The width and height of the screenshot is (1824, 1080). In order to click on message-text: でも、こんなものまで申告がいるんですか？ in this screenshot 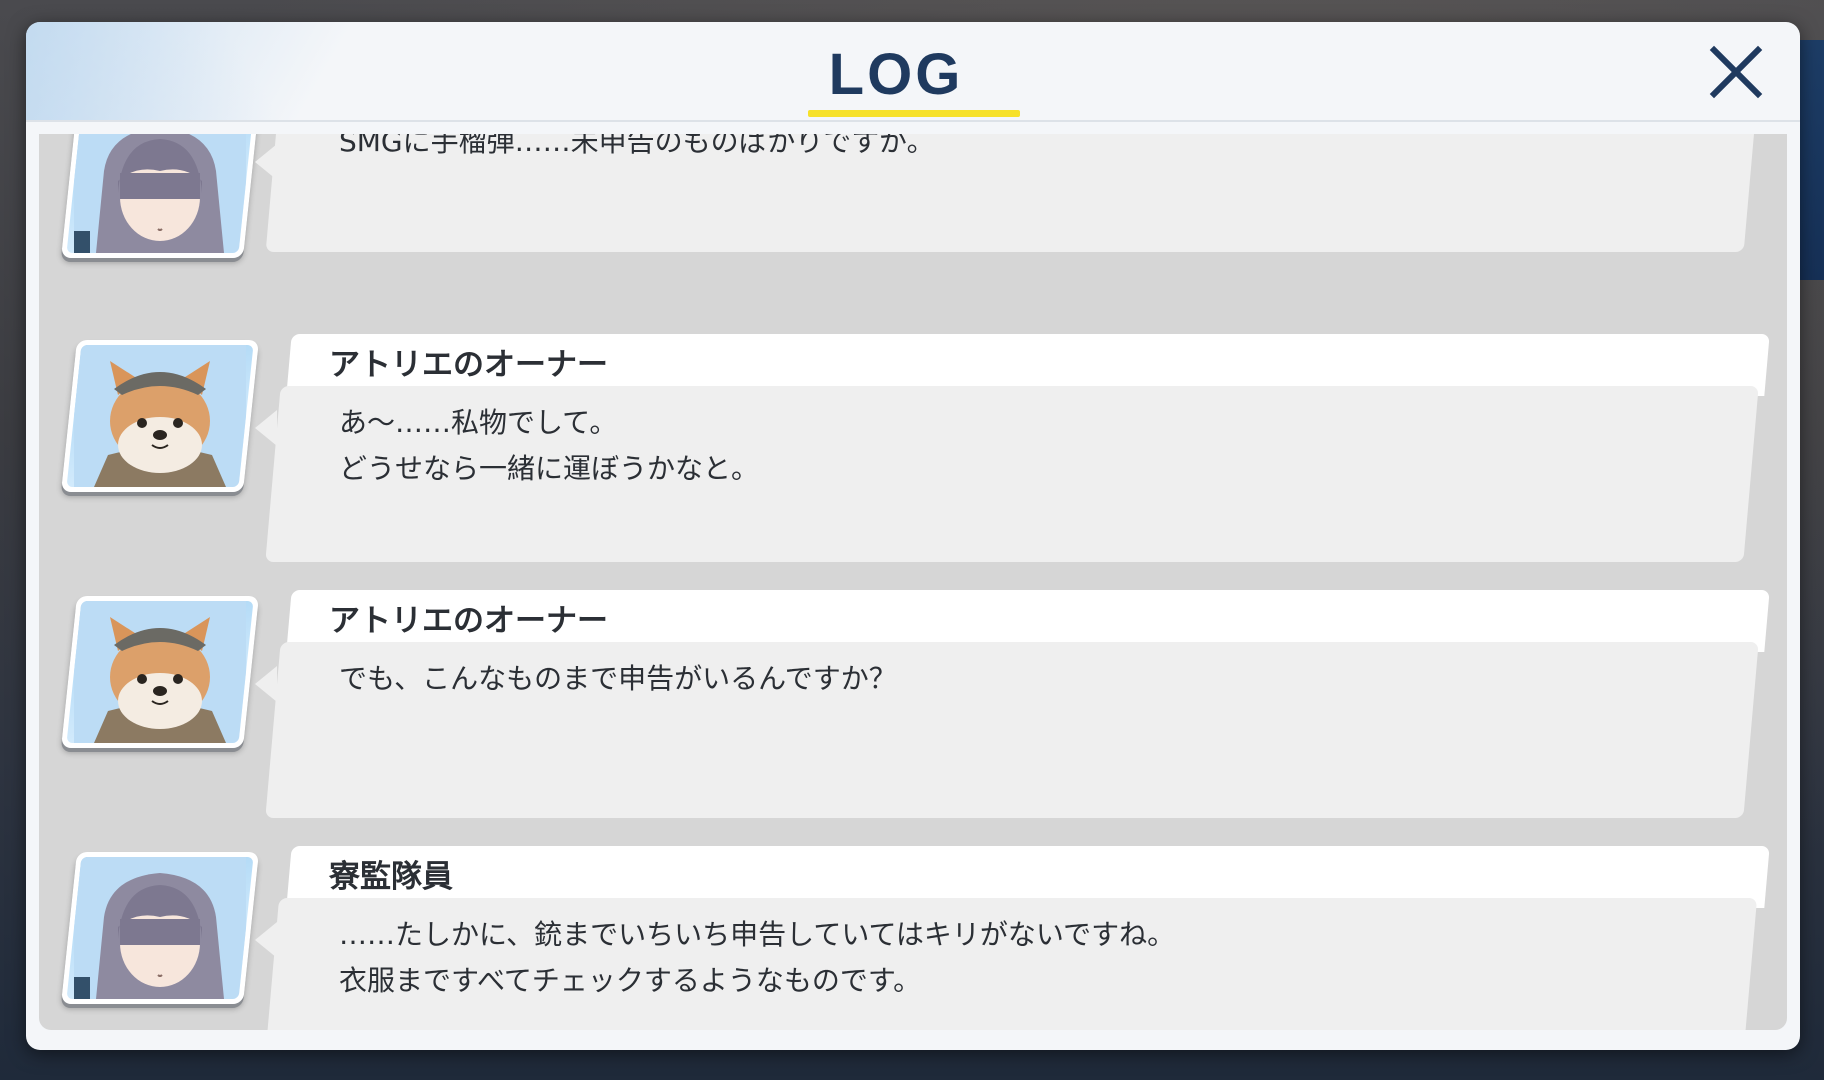, I will do `click(618, 678)`.